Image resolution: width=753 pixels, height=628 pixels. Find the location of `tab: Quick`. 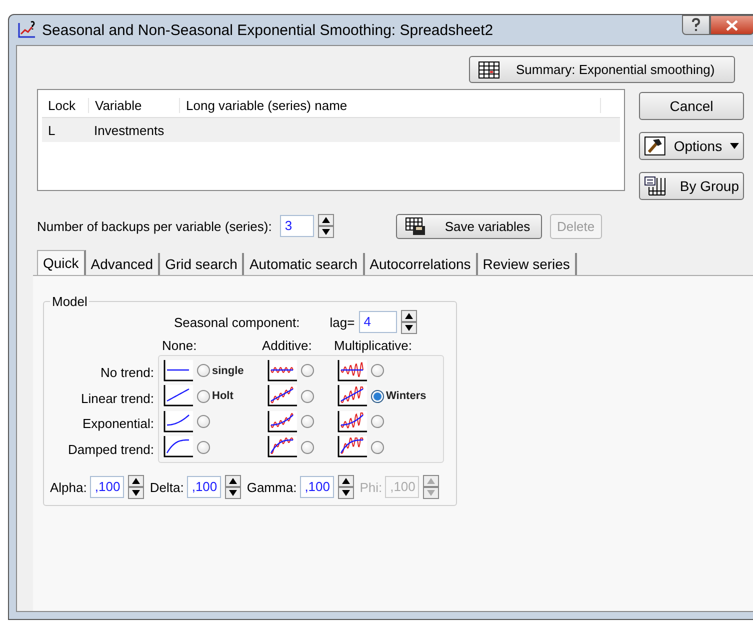

tab: Quick is located at coordinates (61, 262).